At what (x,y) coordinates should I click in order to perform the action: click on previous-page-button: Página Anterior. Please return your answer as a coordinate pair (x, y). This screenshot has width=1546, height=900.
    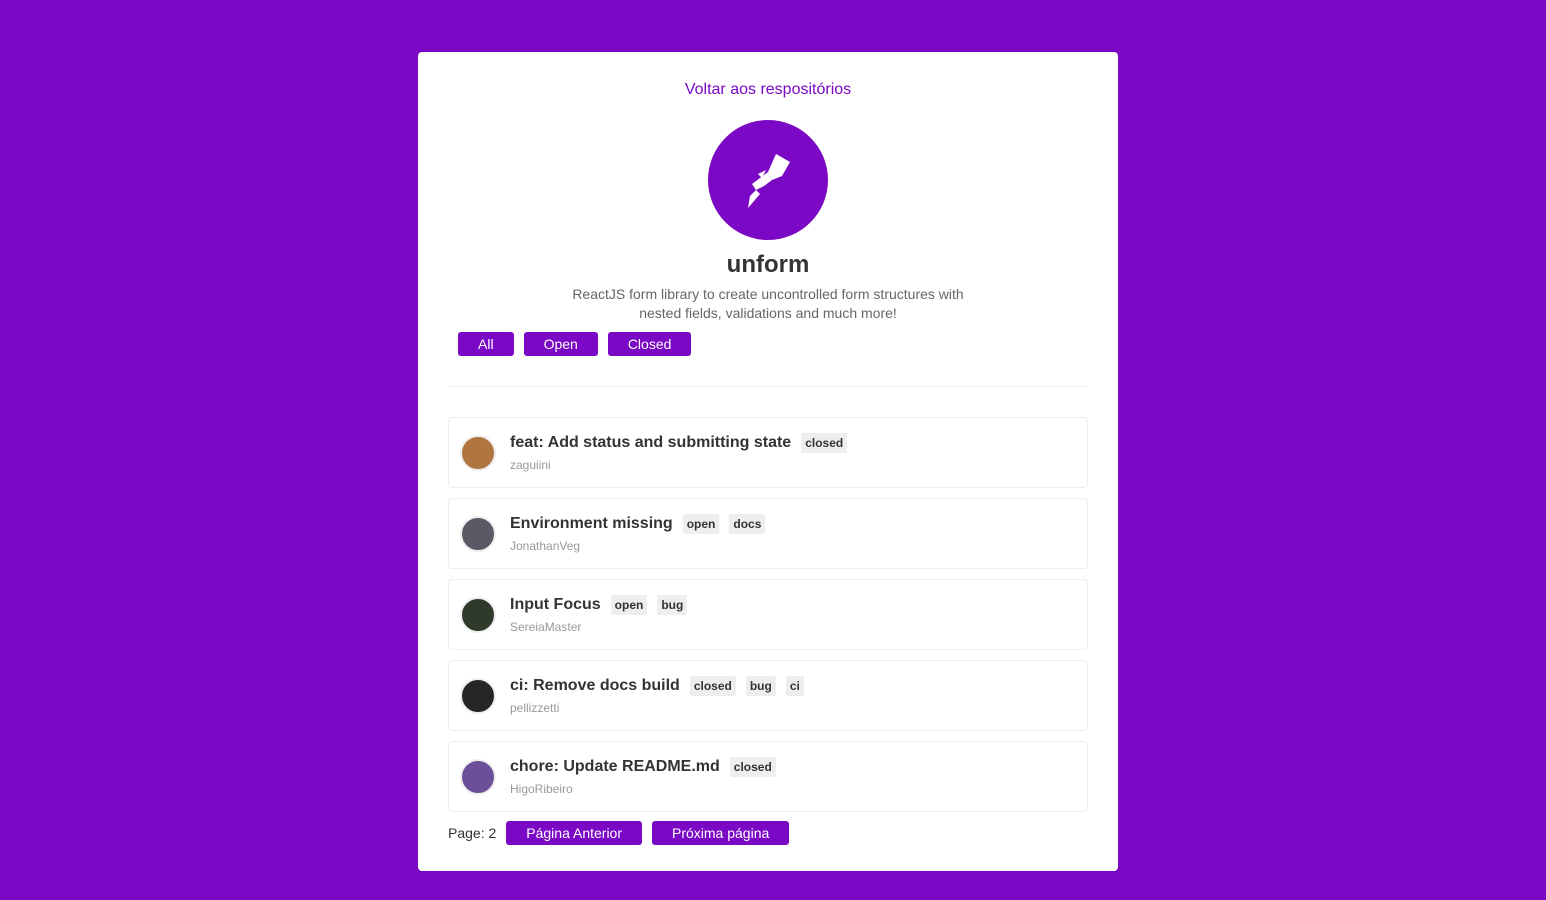
    Looking at the image, I should click on (574, 833).